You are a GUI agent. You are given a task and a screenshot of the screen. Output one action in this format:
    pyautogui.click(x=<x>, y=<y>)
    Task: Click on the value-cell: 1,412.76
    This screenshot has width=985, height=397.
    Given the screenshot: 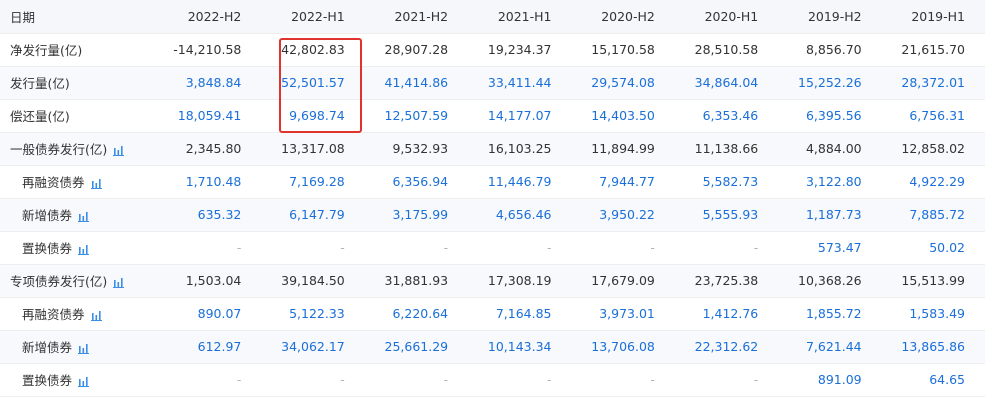 What is the action you would take?
    pyautogui.click(x=726, y=314)
    